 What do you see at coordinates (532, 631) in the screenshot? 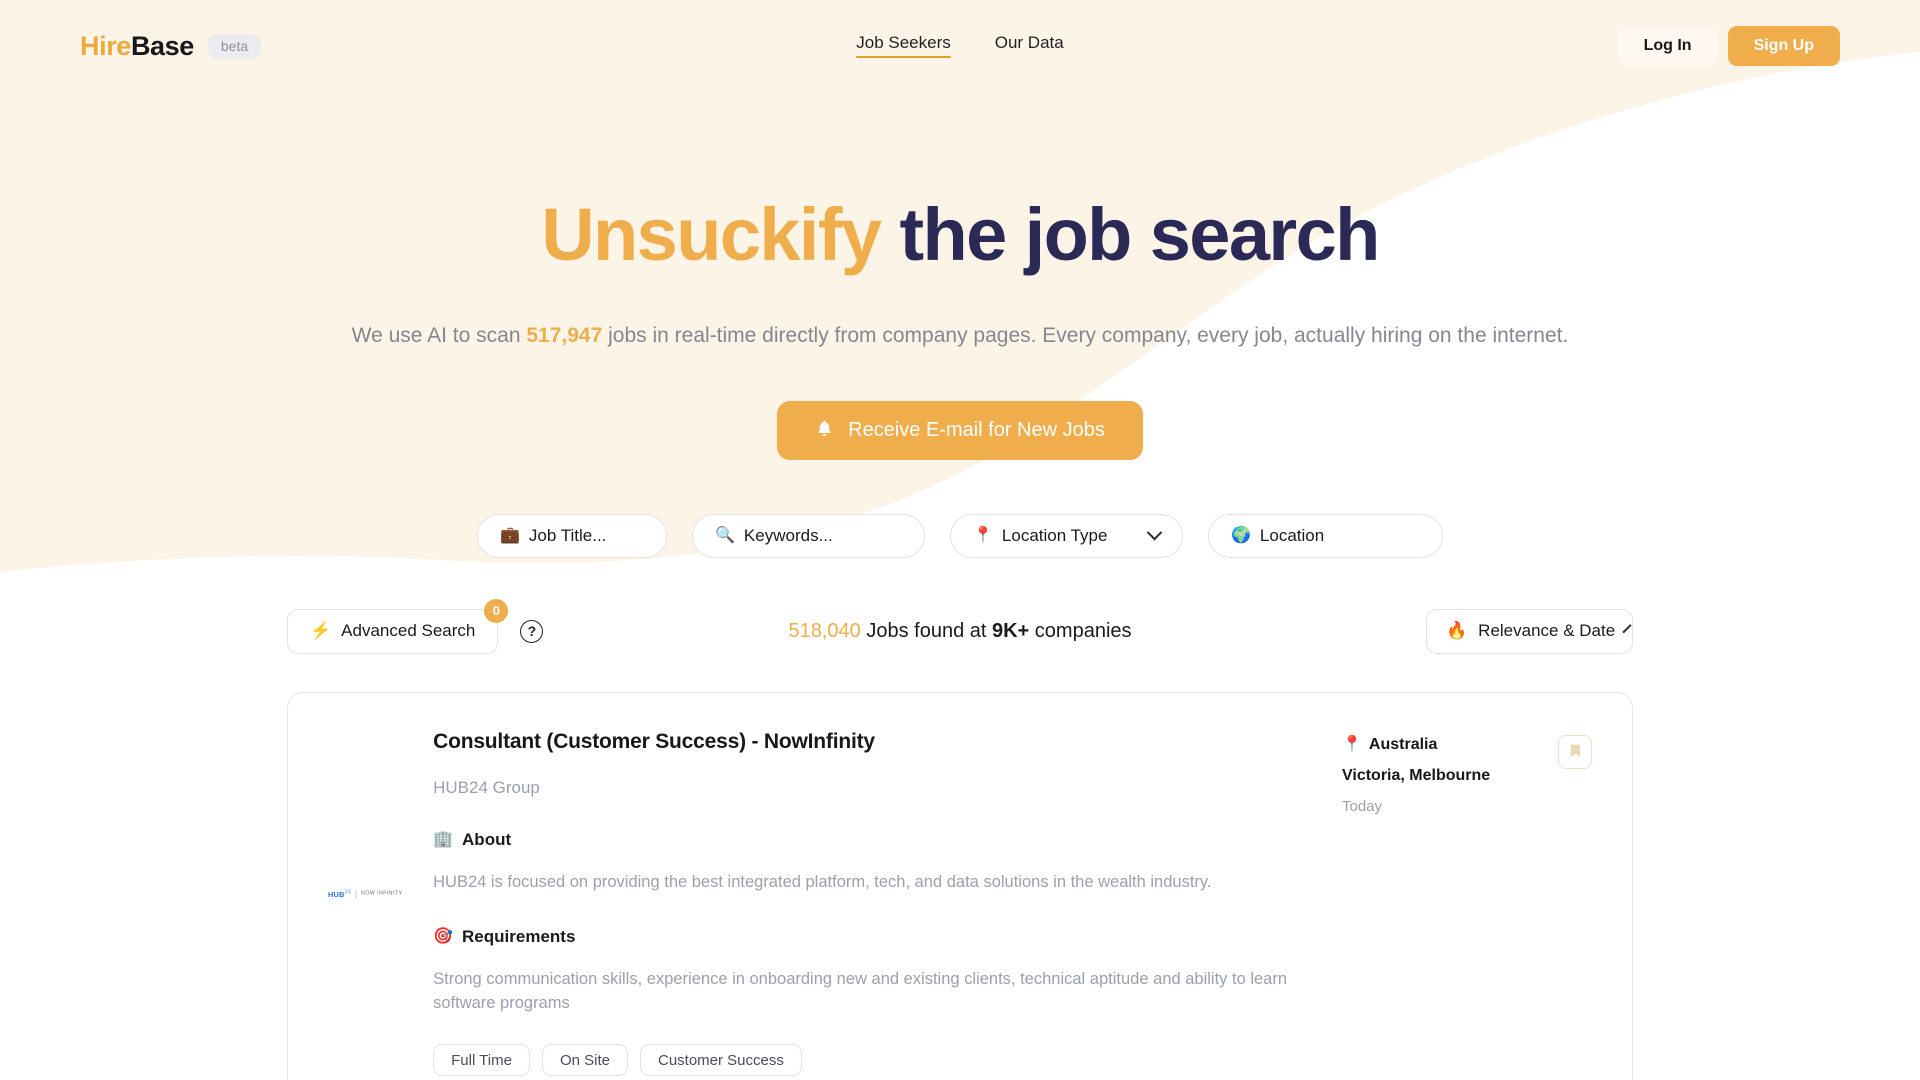
I see `help-icon: ?` at bounding box center [532, 631].